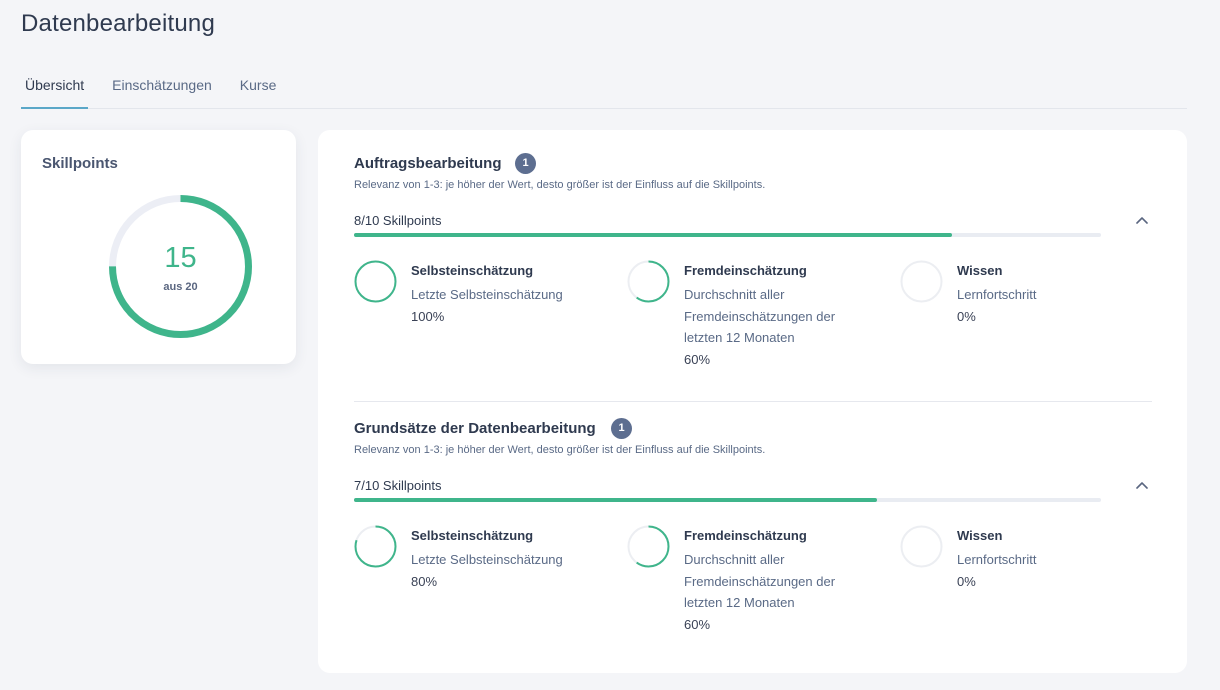 This screenshot has width=1220, height=690. I want to click on page-title: Datenbearbeitung, so click(118, 23).